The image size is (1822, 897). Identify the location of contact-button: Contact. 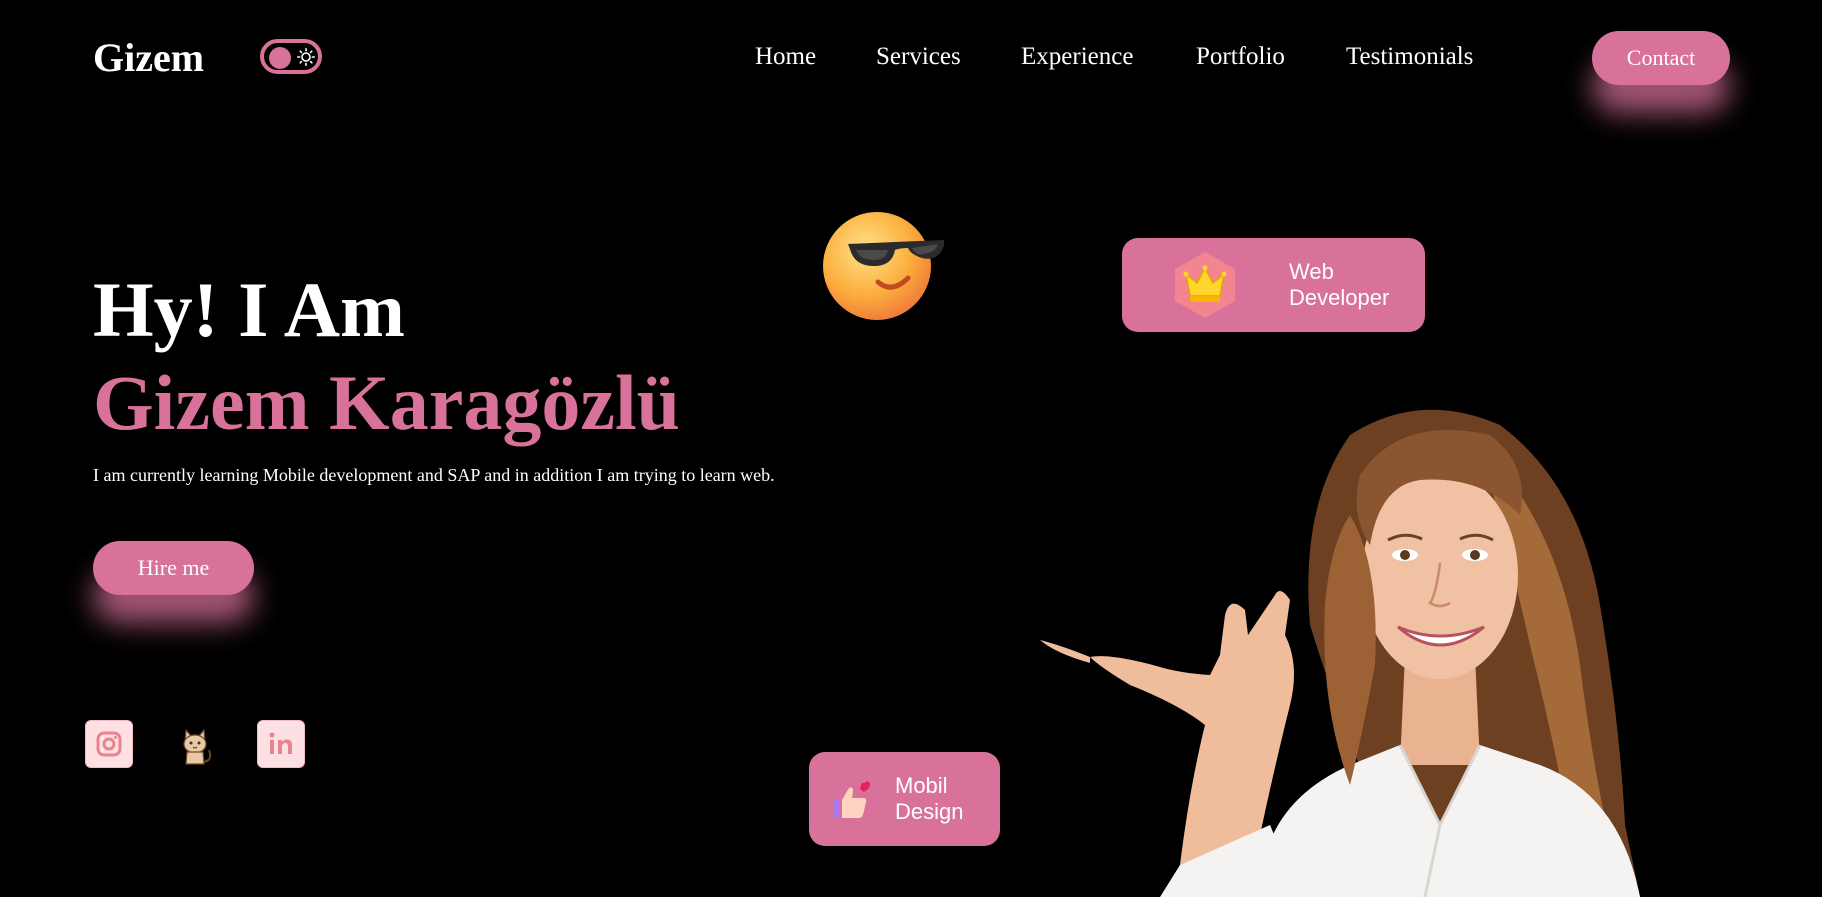
(1661, 58).